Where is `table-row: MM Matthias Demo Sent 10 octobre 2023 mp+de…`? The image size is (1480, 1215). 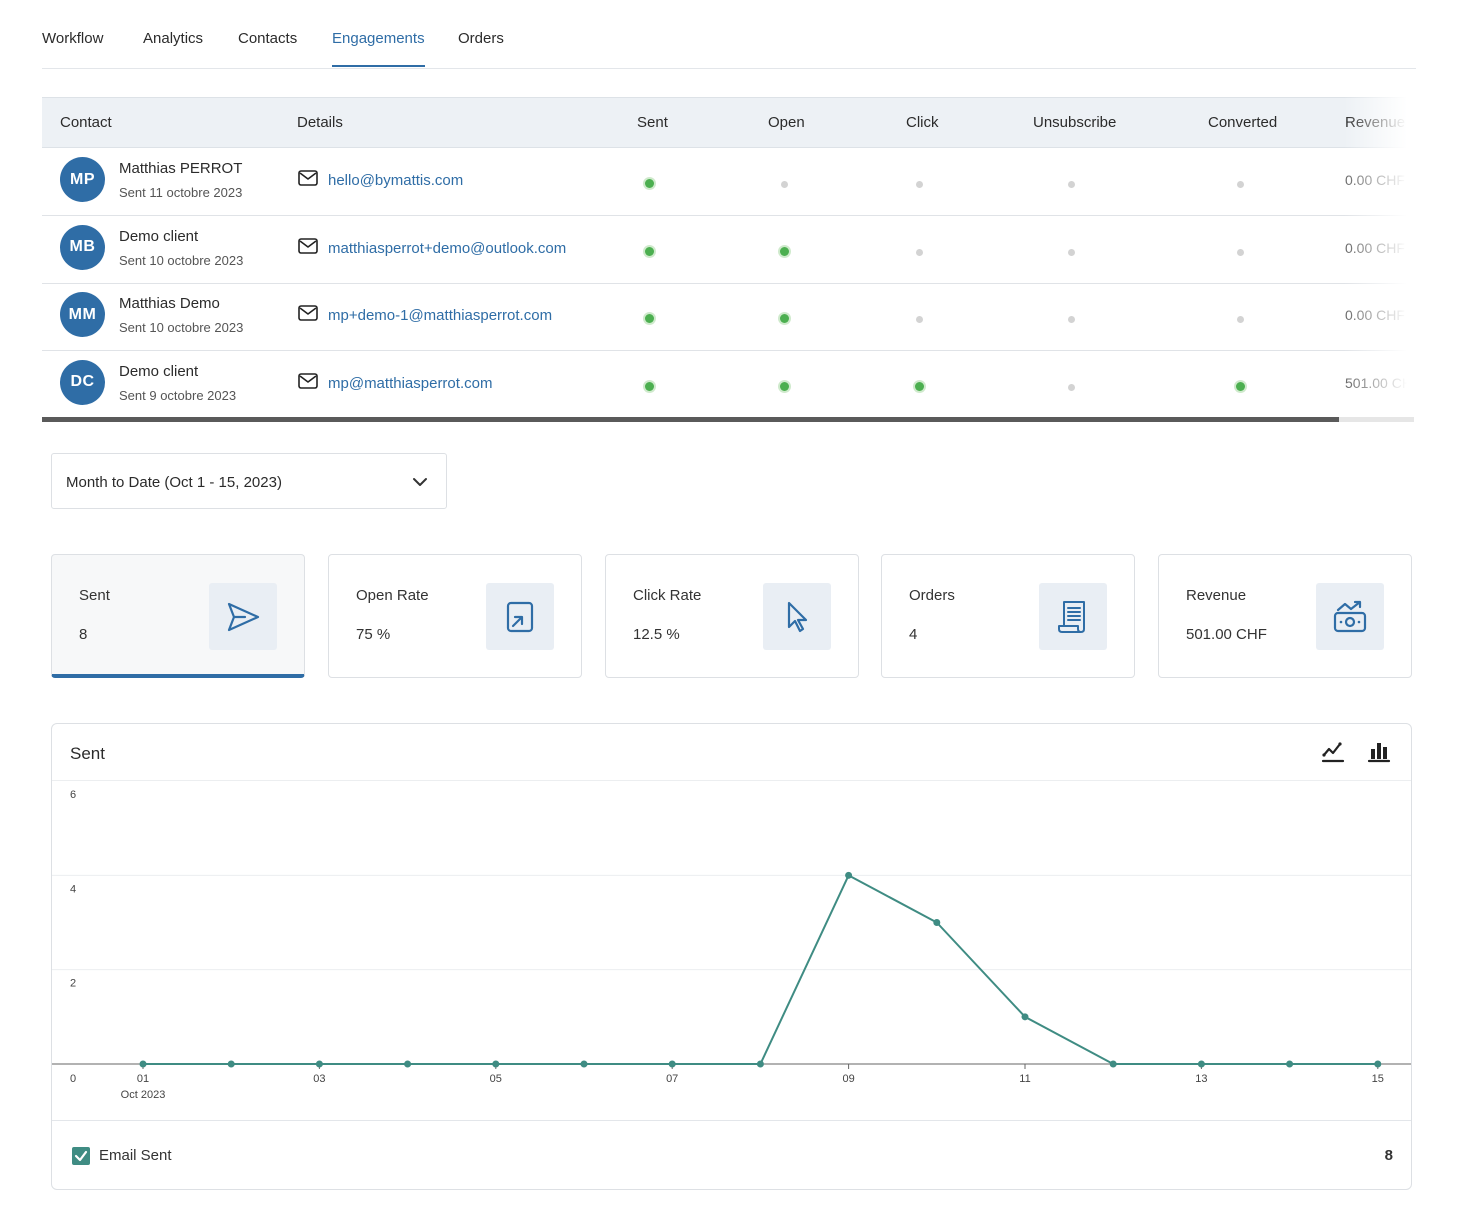 table-row: MM Matthias Demo Sent 10 octobre 2023 mp+de… is located at coordinates (728, 317).